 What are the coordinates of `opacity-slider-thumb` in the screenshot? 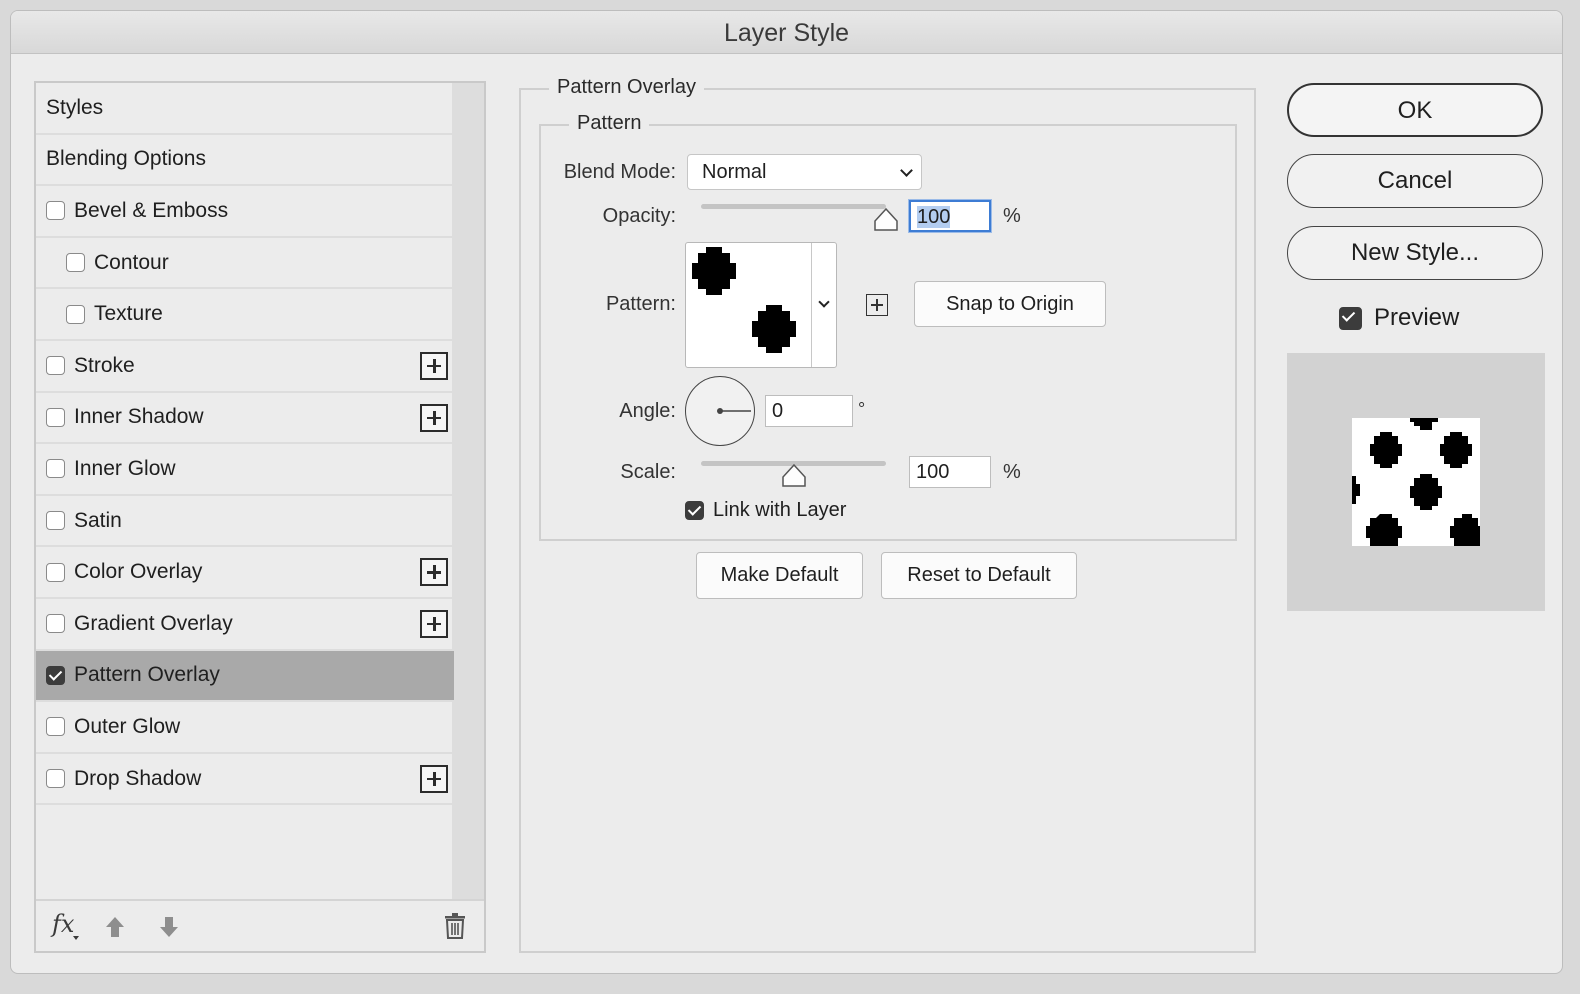 It's located at (886, 220).